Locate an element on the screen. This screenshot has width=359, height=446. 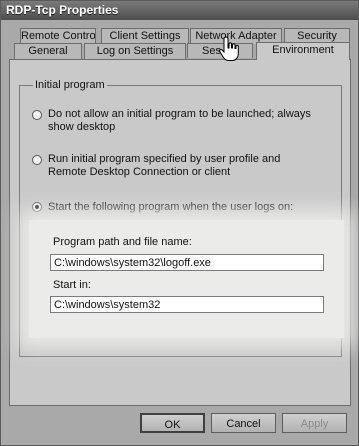
cancel-button: Cancel is located at coordinates (243, 423).